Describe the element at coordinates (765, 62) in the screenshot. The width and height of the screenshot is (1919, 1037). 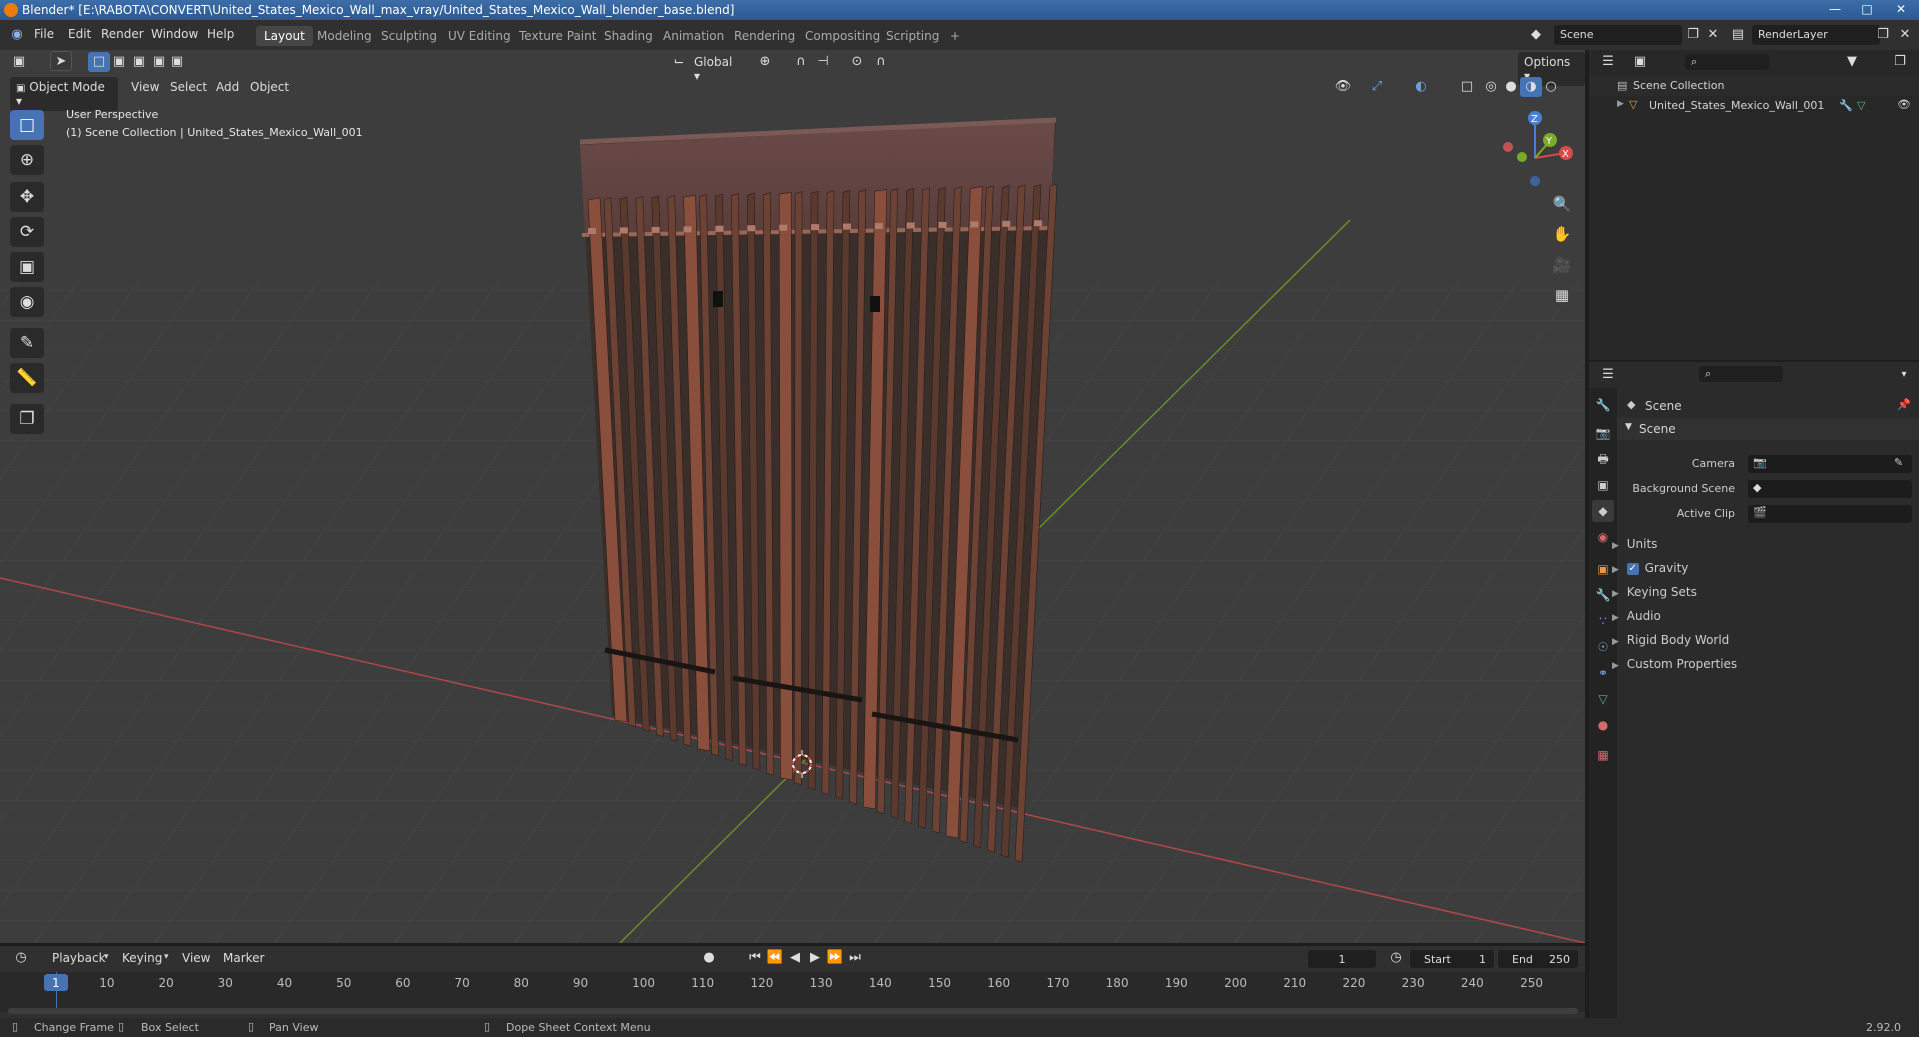
I see `pivot-point-icon: ⊕` at that location.